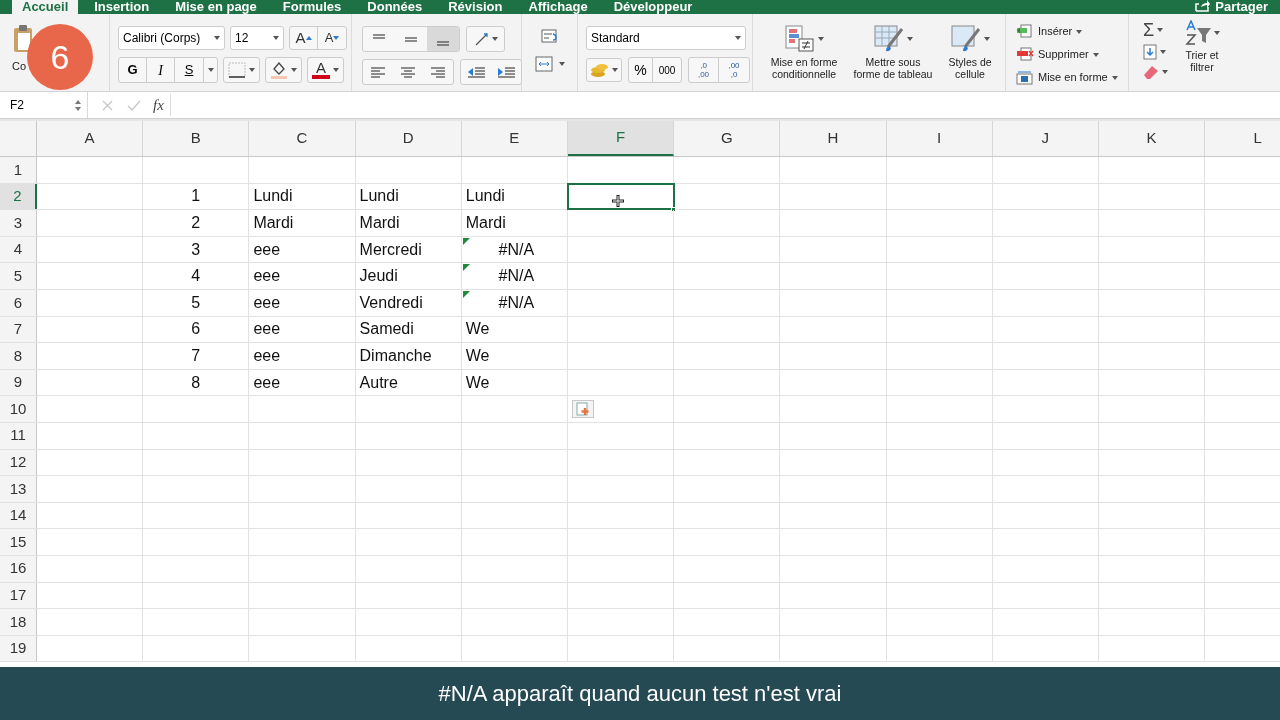  Describe the element at coordinates (18, 568) in the screenshot. I see `row-header: 16` at that location.